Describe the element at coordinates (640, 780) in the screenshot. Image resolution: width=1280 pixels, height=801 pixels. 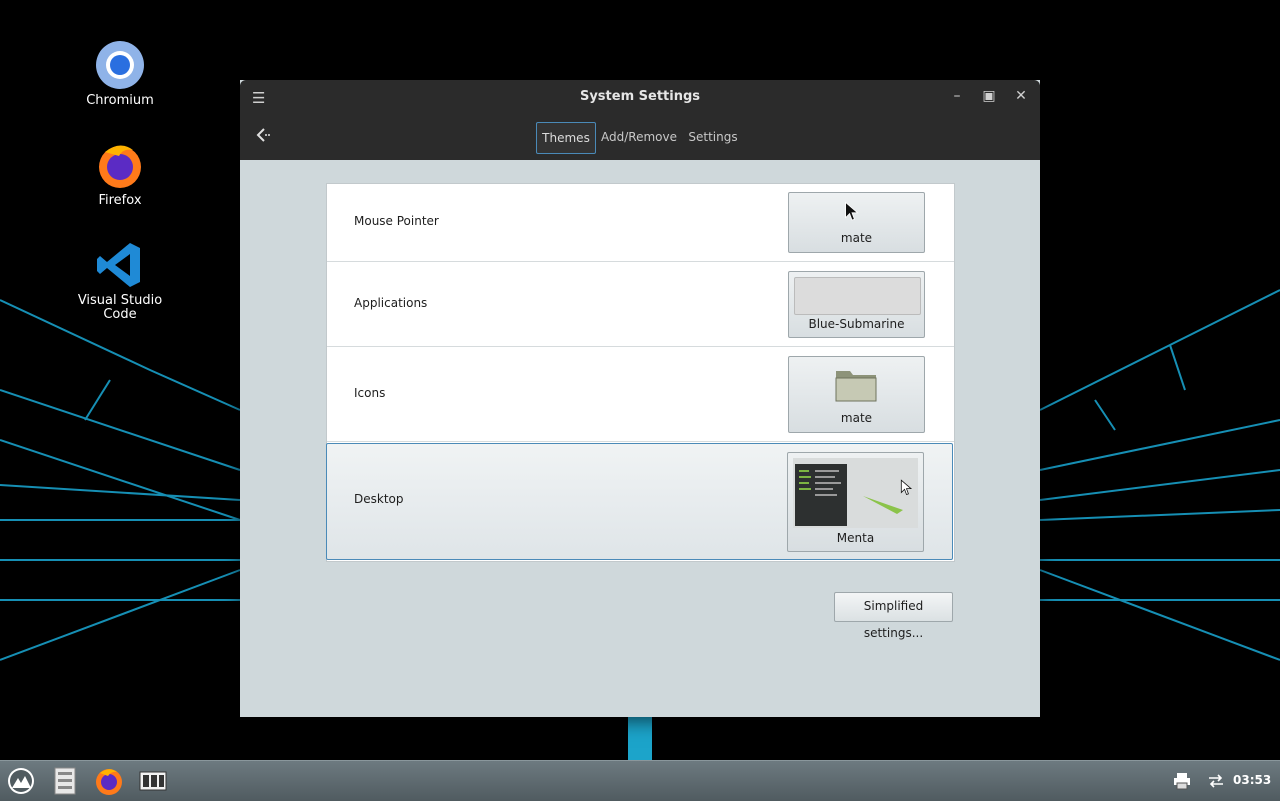
I see `taskbar: 03:53` at that location.